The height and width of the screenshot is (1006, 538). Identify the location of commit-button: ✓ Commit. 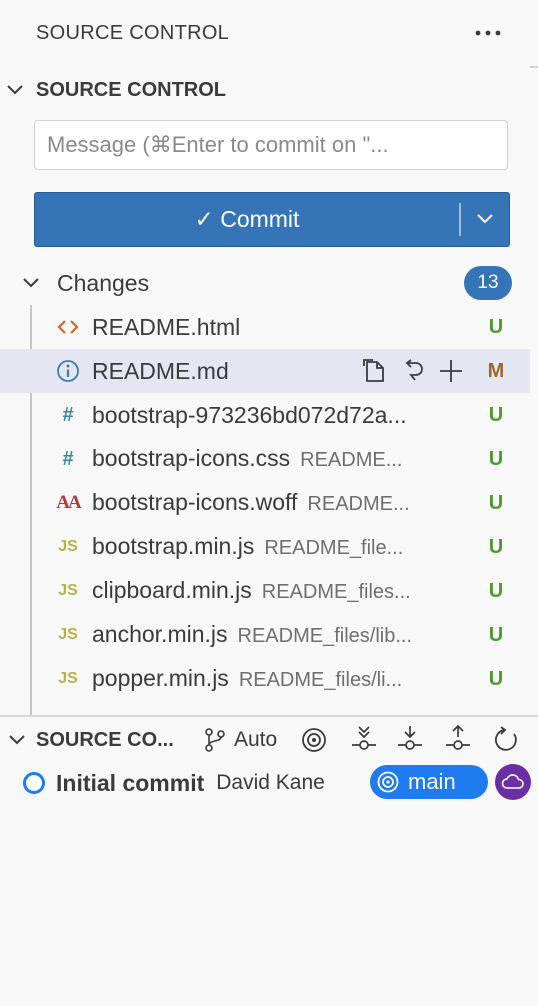
(247, 219).